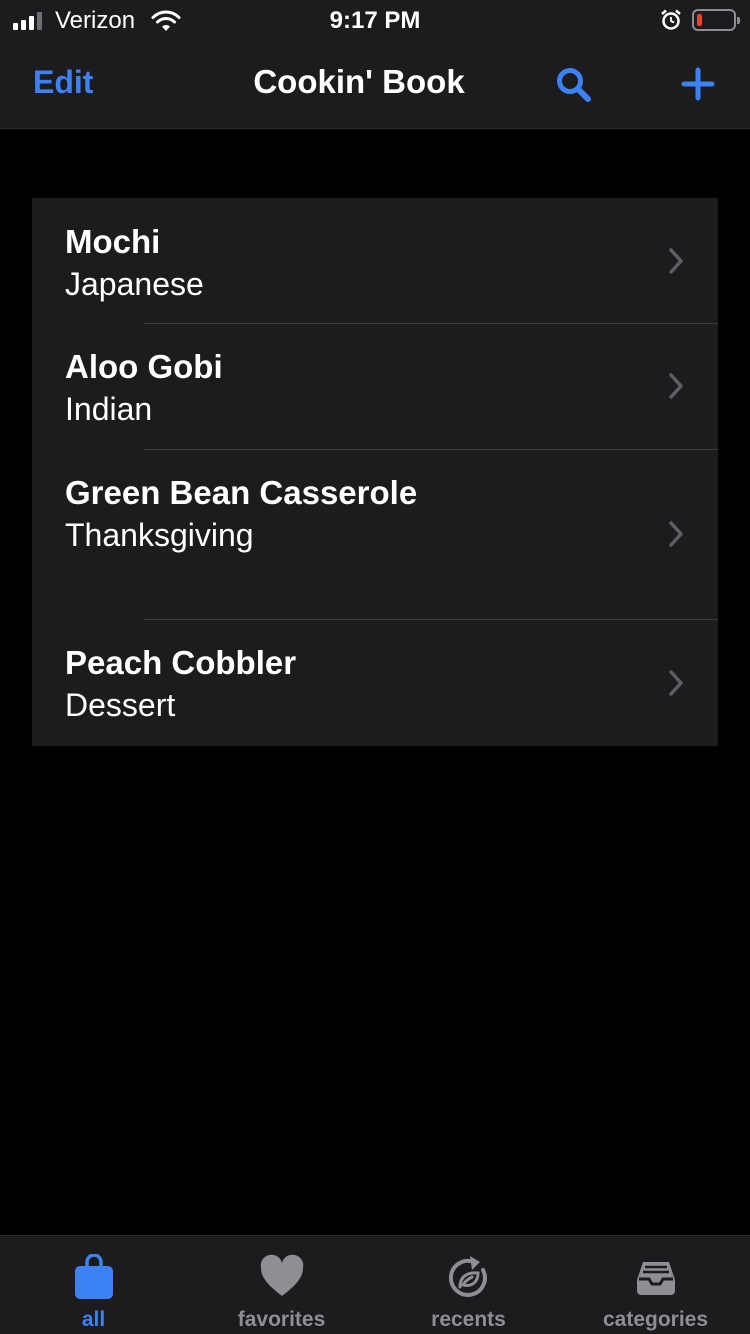 The height and width of the screenshot is (1334, 750). Describe the element at coordinates (671, 19) in the screenshot. I see `alarm-icon` at that location.